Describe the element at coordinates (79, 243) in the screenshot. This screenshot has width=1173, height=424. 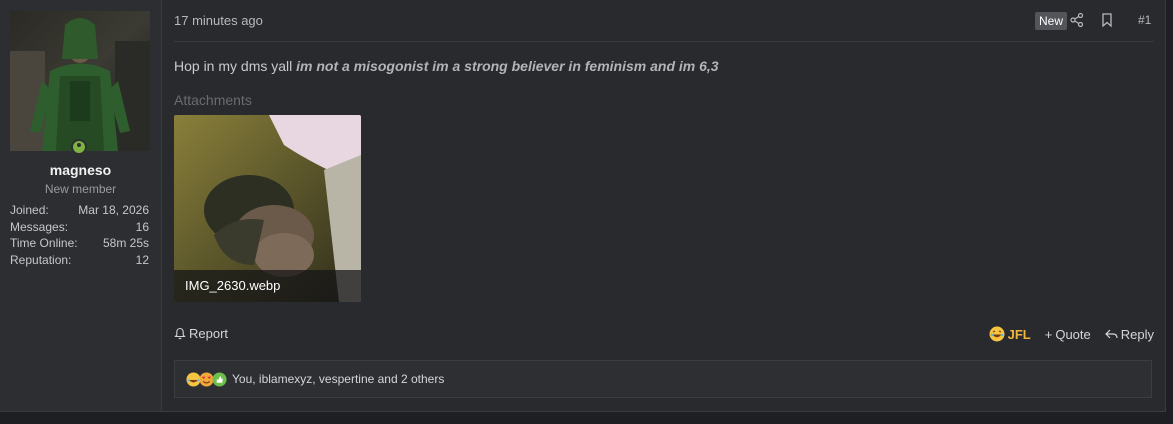
I see `stat-time-online: Time Online: 58m 25s` at that location.